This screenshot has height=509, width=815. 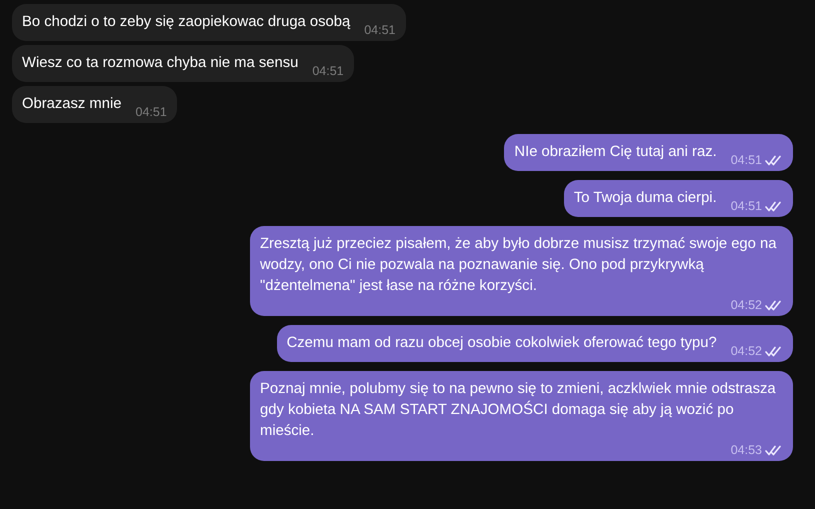 I want to click on message-text: Zresztą już przeciez pisałem, że aby było dobrze musisz trzymać swoje ego na wodzy, ono Ci nie pozwala na poznawanie się. Ono pod przykrywką "dżentelmena" jest łase na różne korzyści., so click(x=519, y=265).